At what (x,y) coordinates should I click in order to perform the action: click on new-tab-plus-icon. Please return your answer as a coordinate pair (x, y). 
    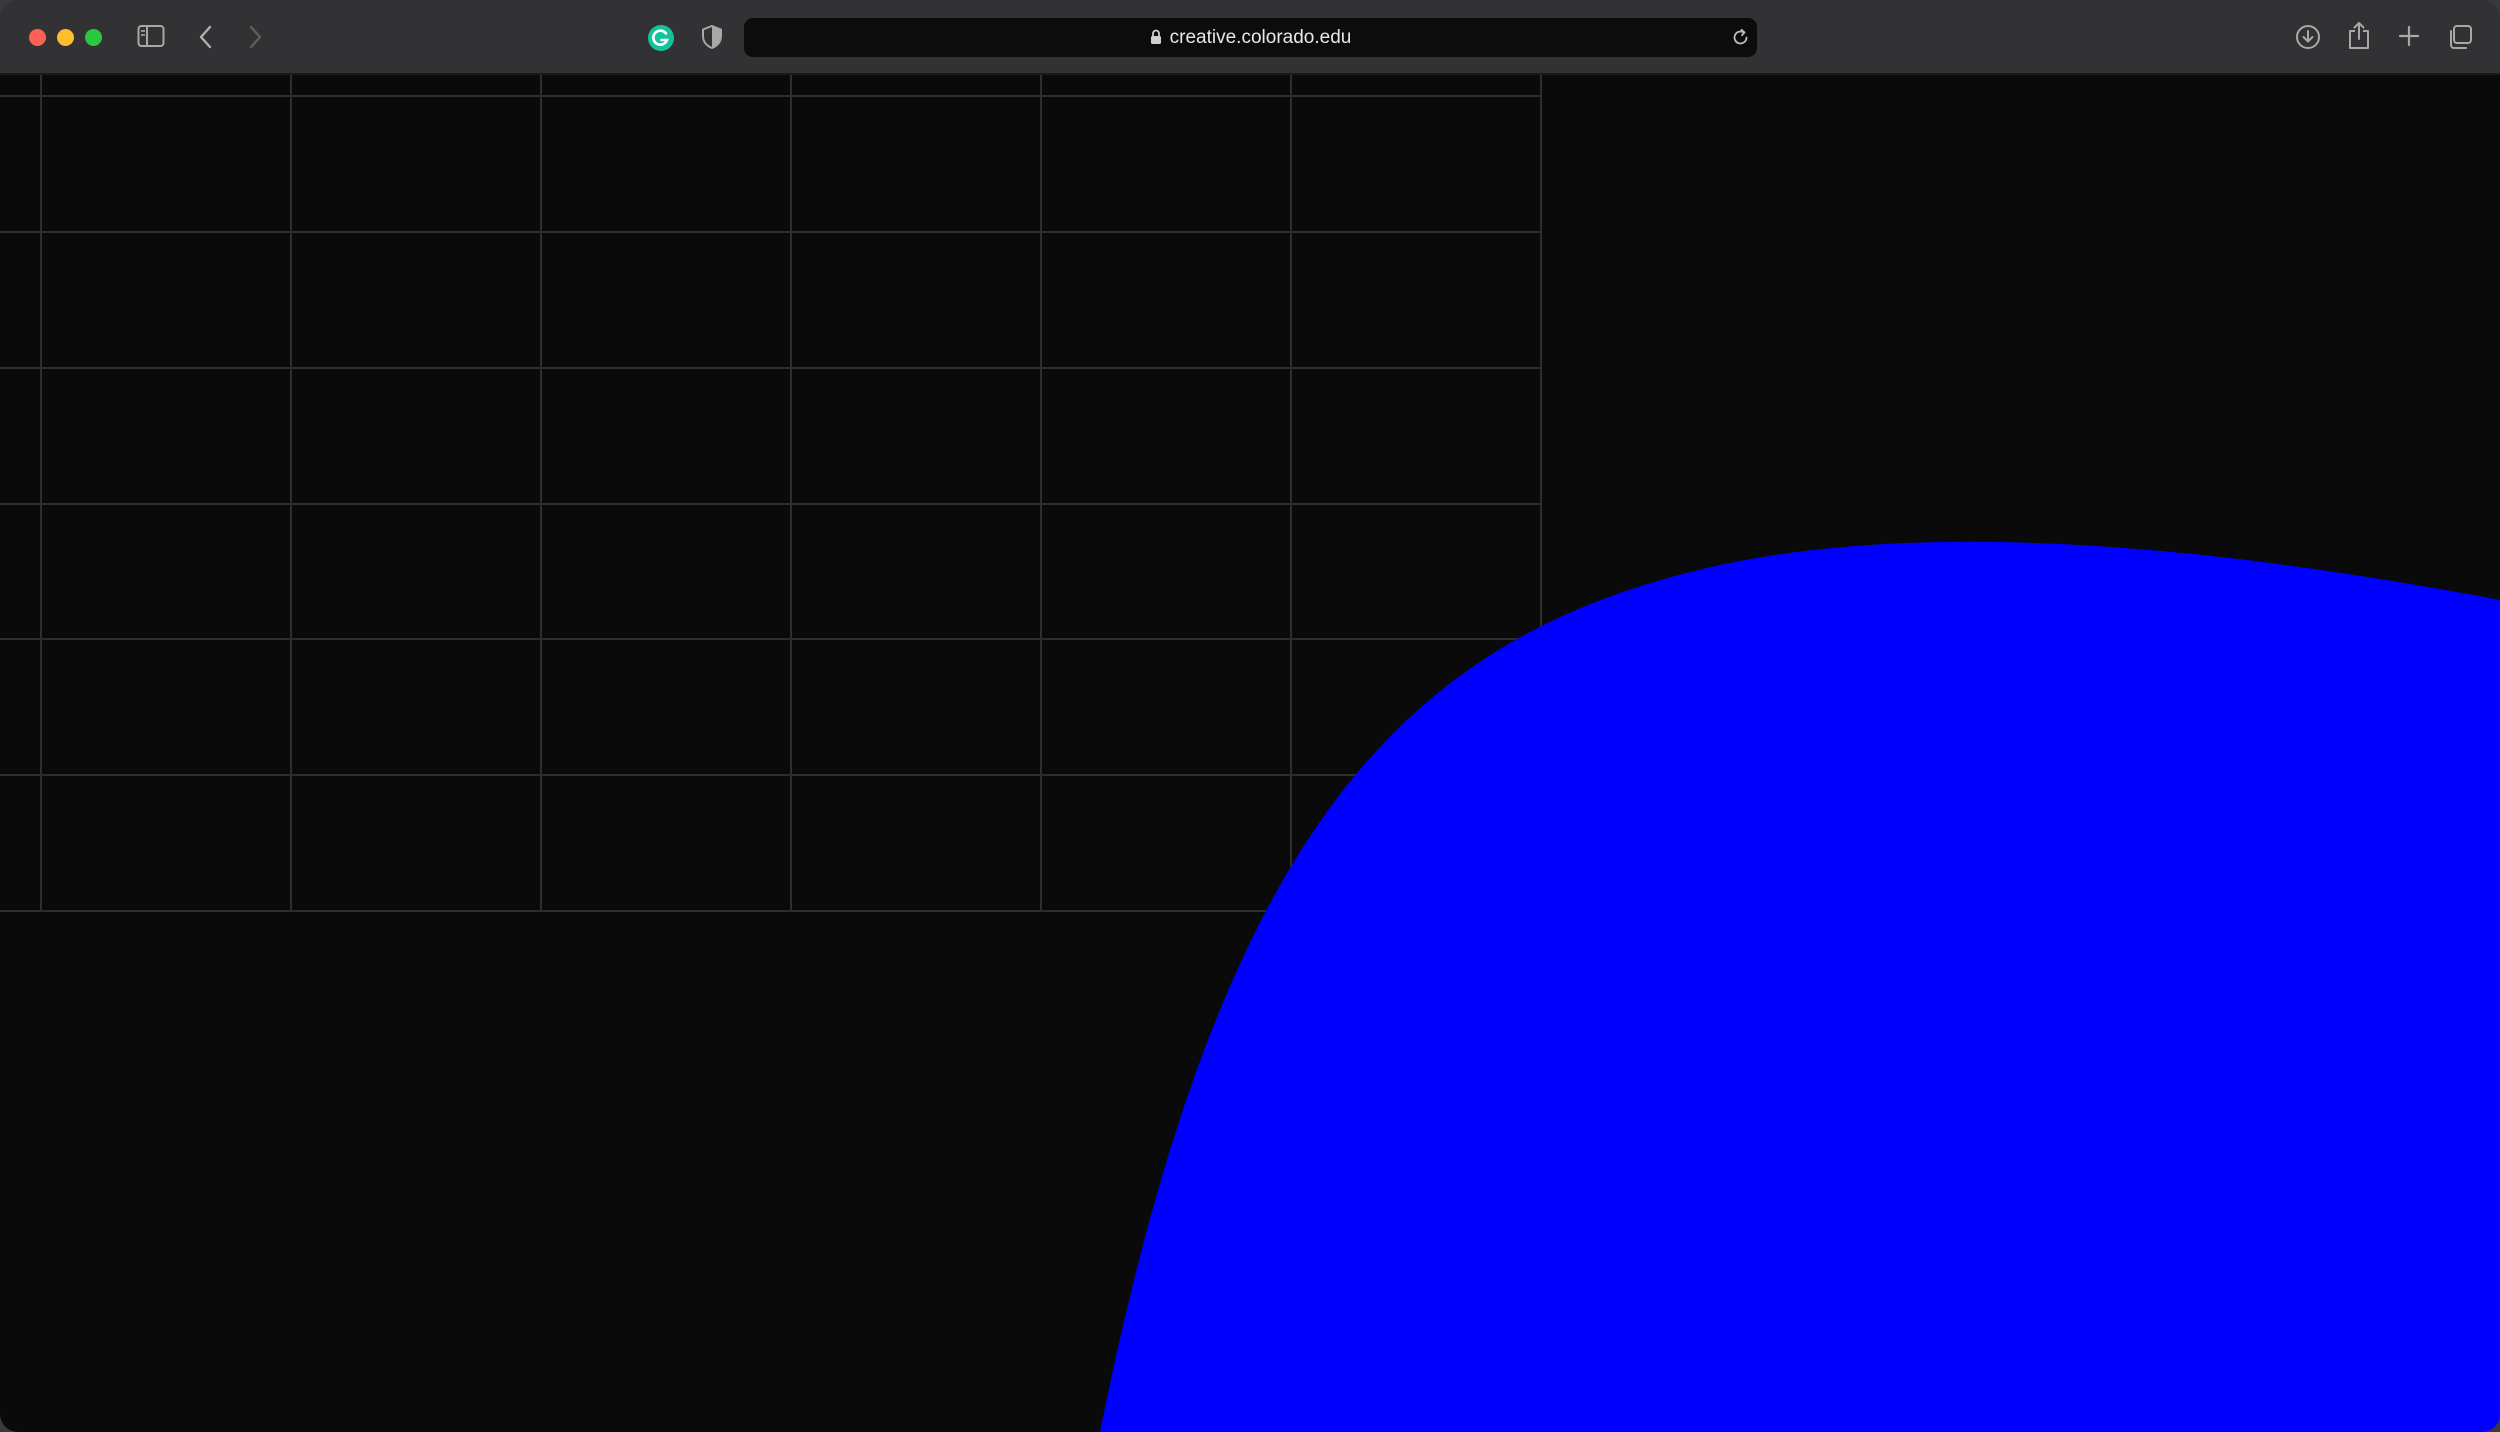
    Looking at the image, I should click on (2409, 36).